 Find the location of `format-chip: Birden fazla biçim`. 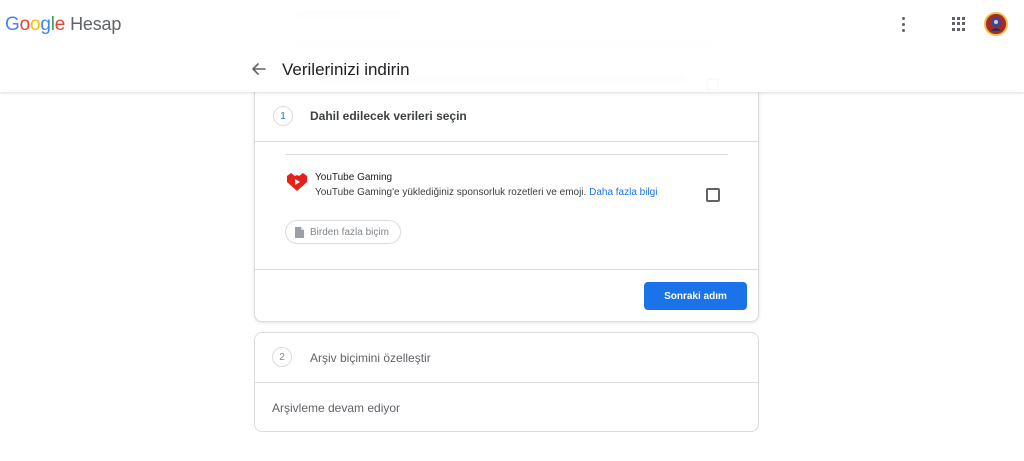

format-chip: Birden fazla biçim is located at coordinates (343, 232).